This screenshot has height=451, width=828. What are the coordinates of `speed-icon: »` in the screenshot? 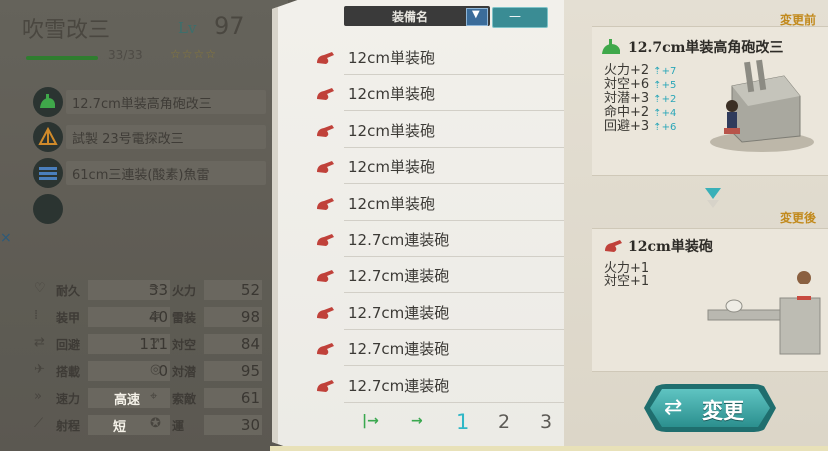 It's located at (38, 396).